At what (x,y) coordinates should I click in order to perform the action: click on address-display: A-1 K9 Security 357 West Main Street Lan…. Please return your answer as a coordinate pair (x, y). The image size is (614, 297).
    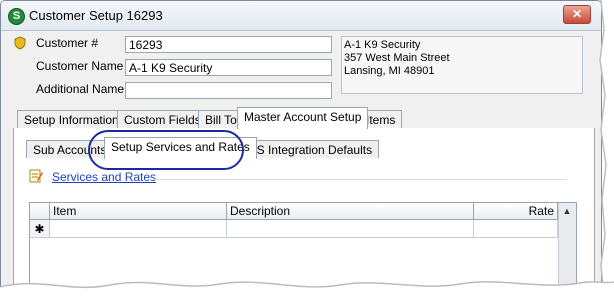
    Looking at the image, I should click on (462, 65).